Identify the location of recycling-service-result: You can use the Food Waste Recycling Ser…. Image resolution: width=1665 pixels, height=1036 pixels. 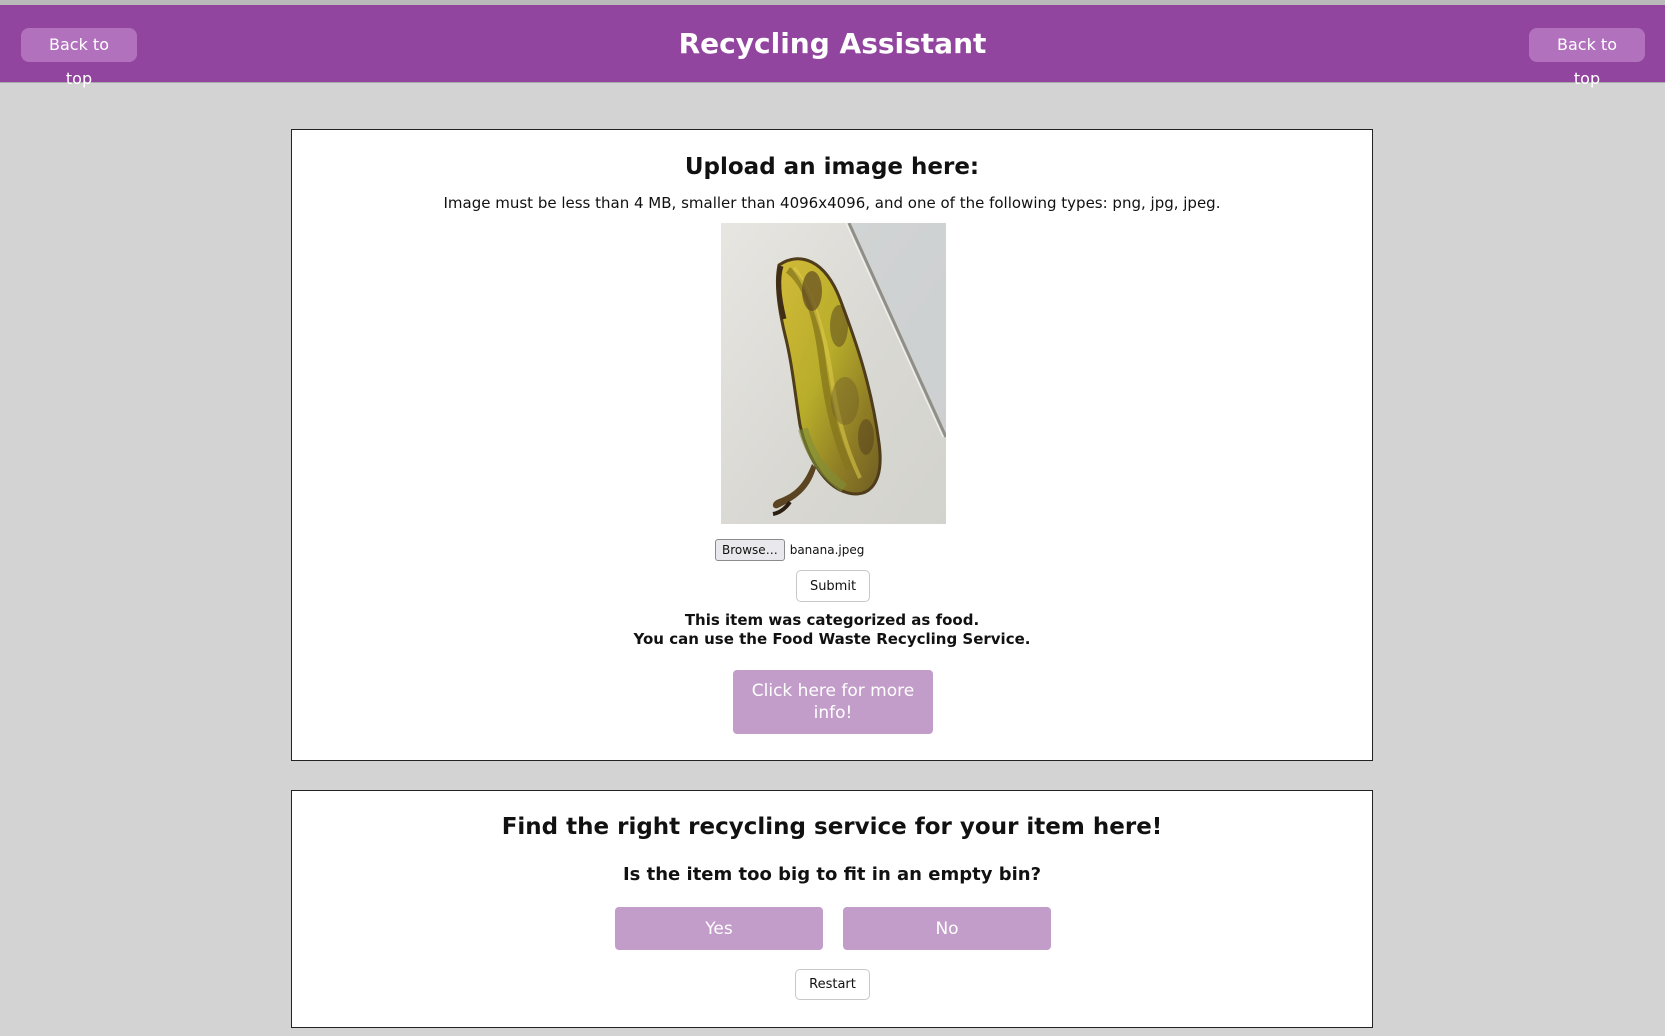
(832, 639).